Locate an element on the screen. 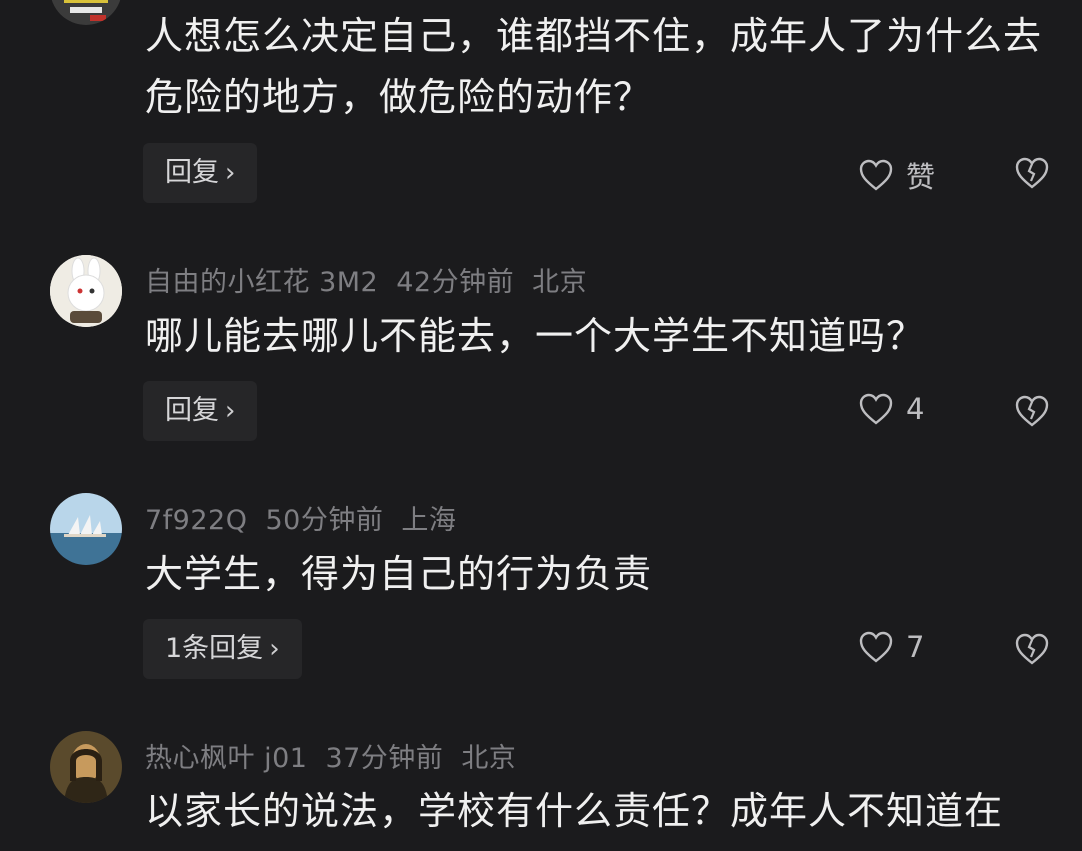 The height and width of the screenshot is (851, 1082). like-count: 4 is located at coordinates (915, 409).